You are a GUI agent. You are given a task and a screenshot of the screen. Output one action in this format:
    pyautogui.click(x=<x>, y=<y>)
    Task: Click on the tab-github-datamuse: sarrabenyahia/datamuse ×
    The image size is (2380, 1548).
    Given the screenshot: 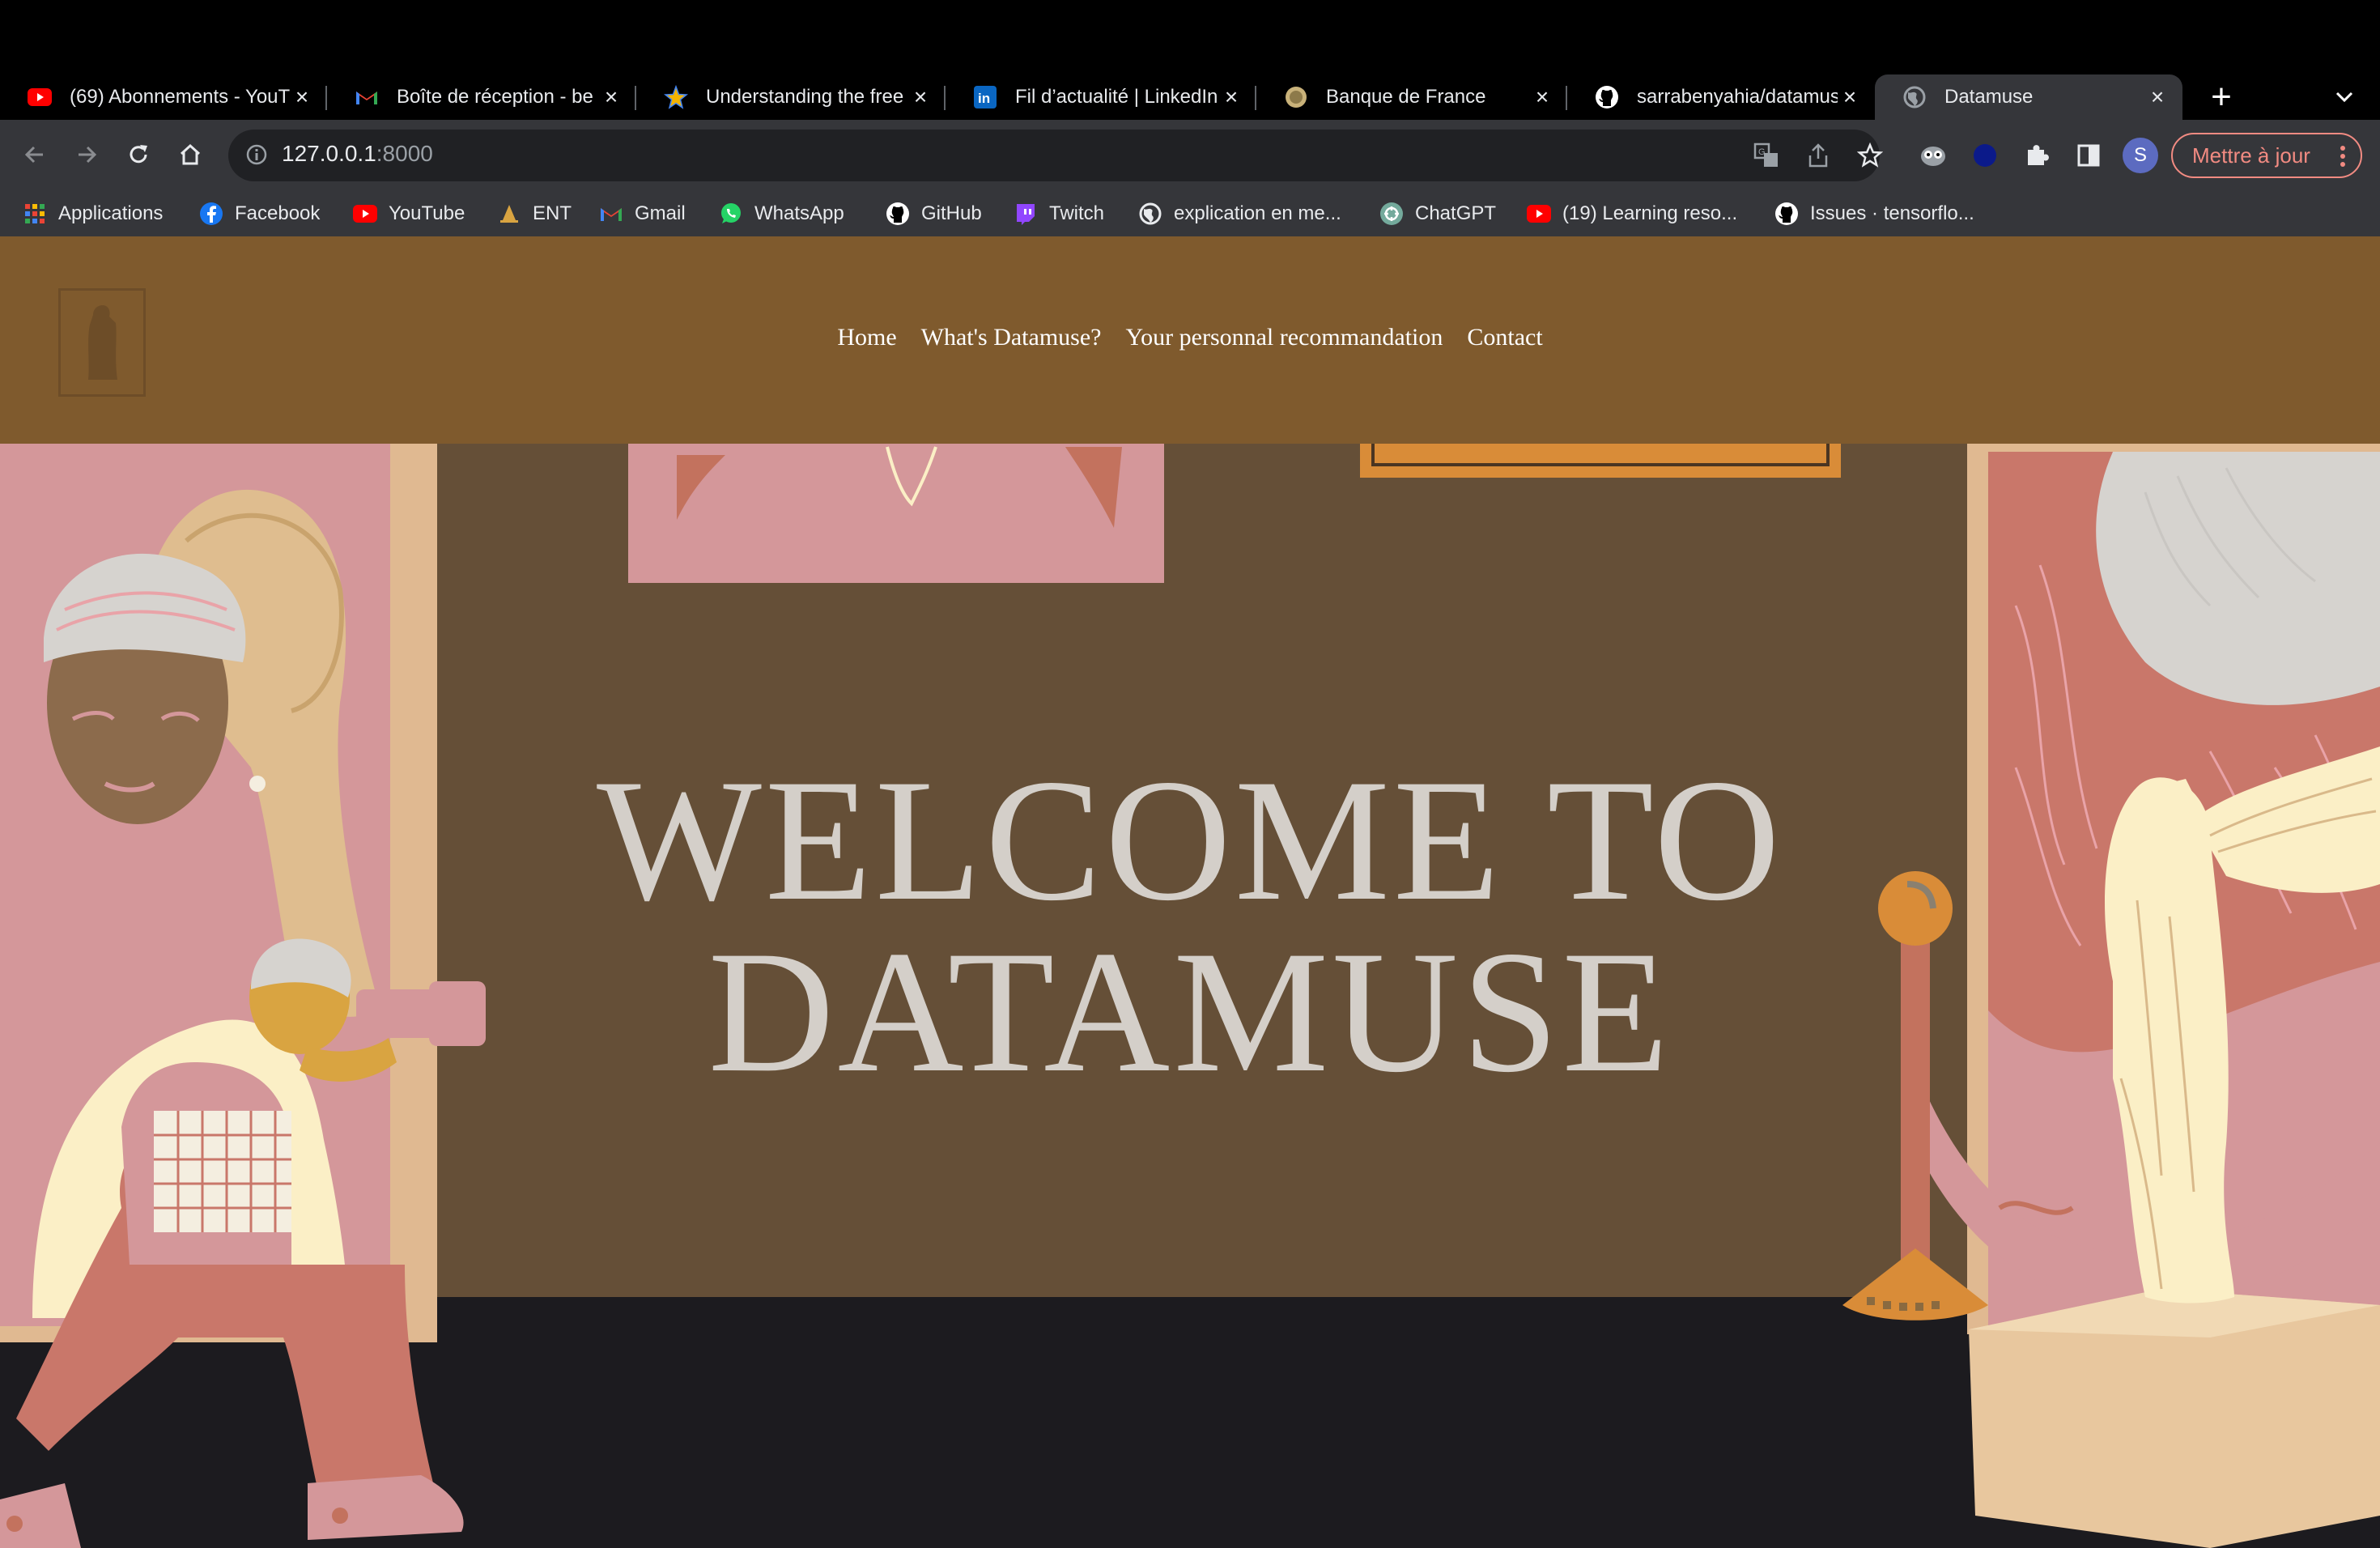 What is the action you would take?
    pyautogui.click(x=1721, y=97)
    